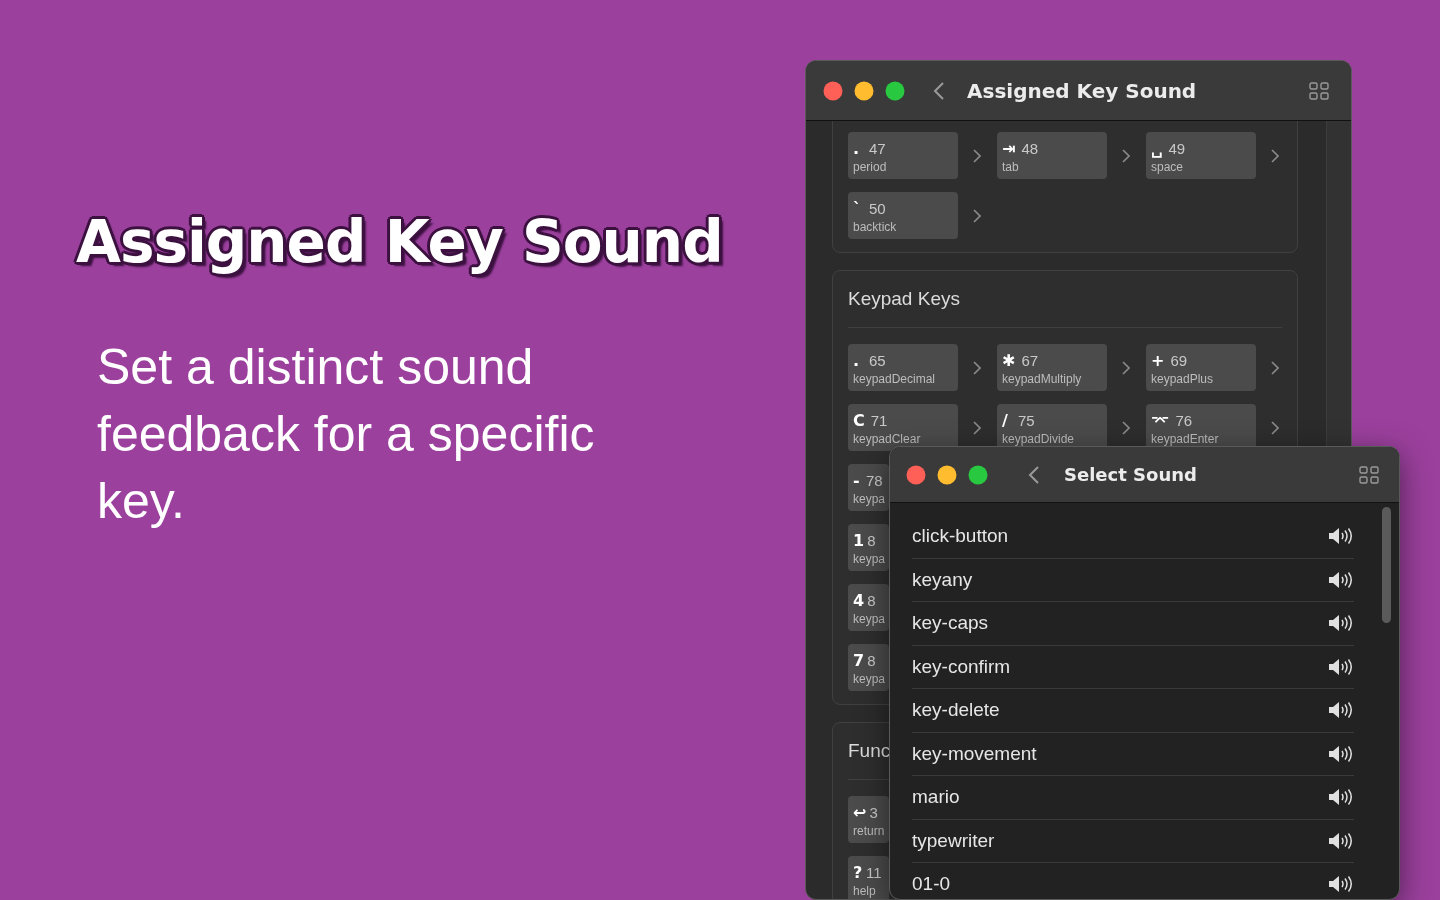 The image size is (1440, 900). What do you see at coordinates (1082, 90) in the screenshot?
I see `window-title: Assigned Key Sound` at bounding box center [1082, 90].